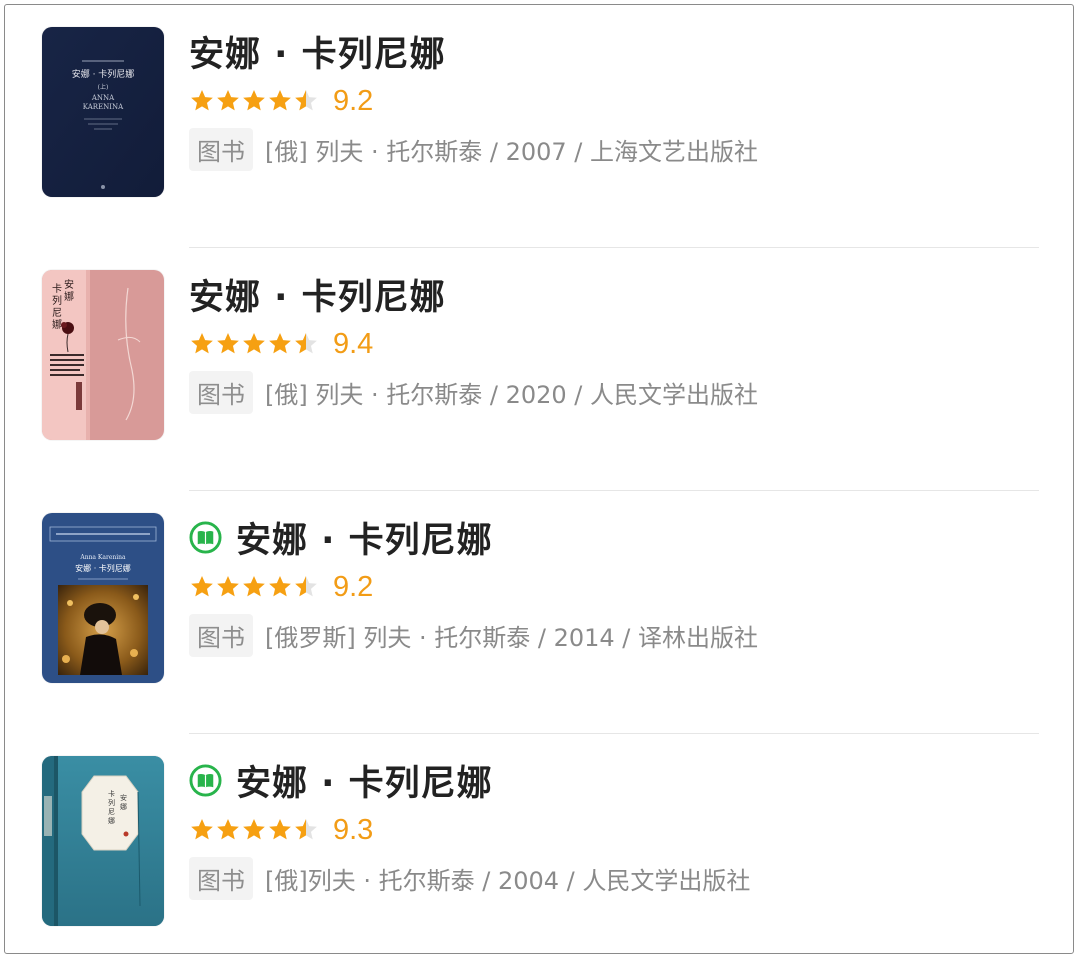 The height and width of the screenshot is (977, 1080). I want to click on rating-row: 9.4, so click(281, 344).